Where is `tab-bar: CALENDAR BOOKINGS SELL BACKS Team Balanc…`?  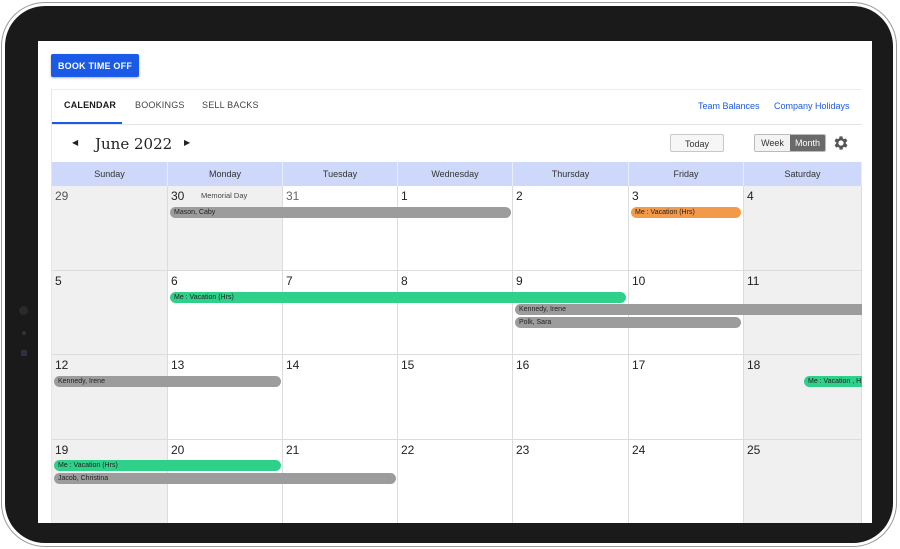 tab-bar: CALENDAR BOOKINGS SELL BACKS Team Balanc… is located at coordinates (457, 107).